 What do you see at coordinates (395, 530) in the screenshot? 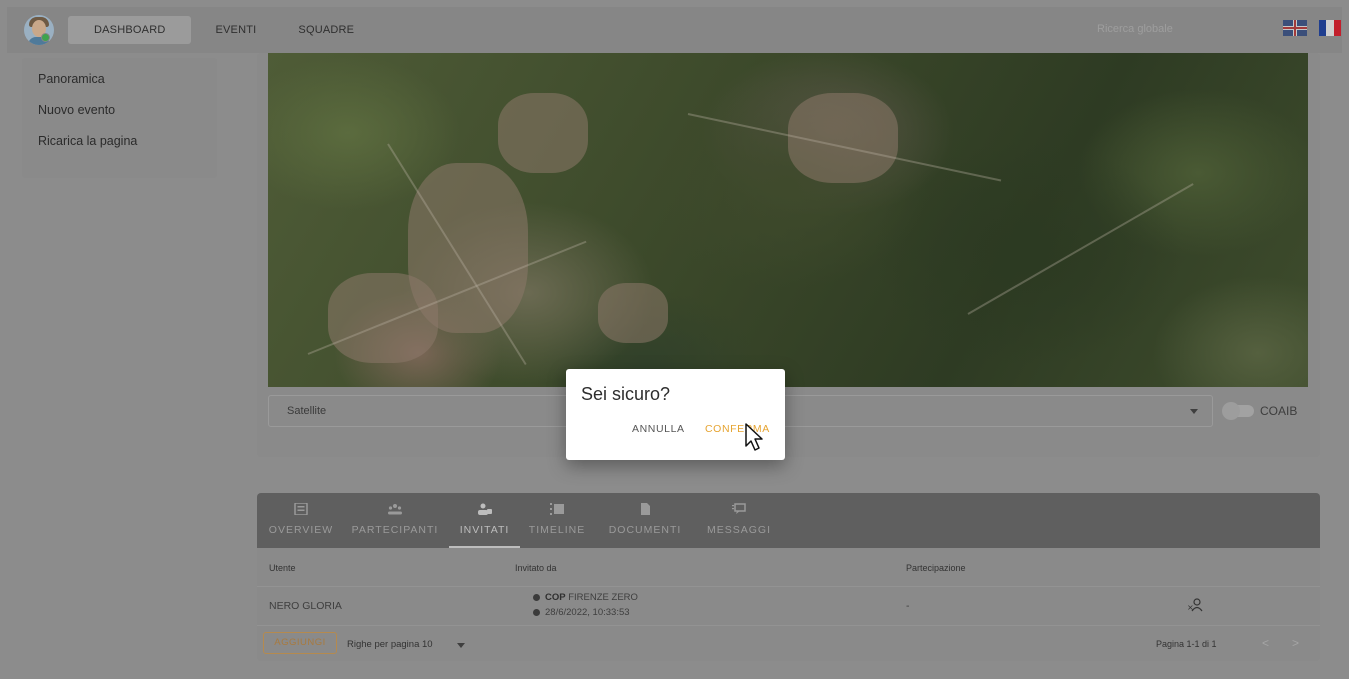
I see `tab-label: PARTECIPANTI` at bounding box center [395, 530].